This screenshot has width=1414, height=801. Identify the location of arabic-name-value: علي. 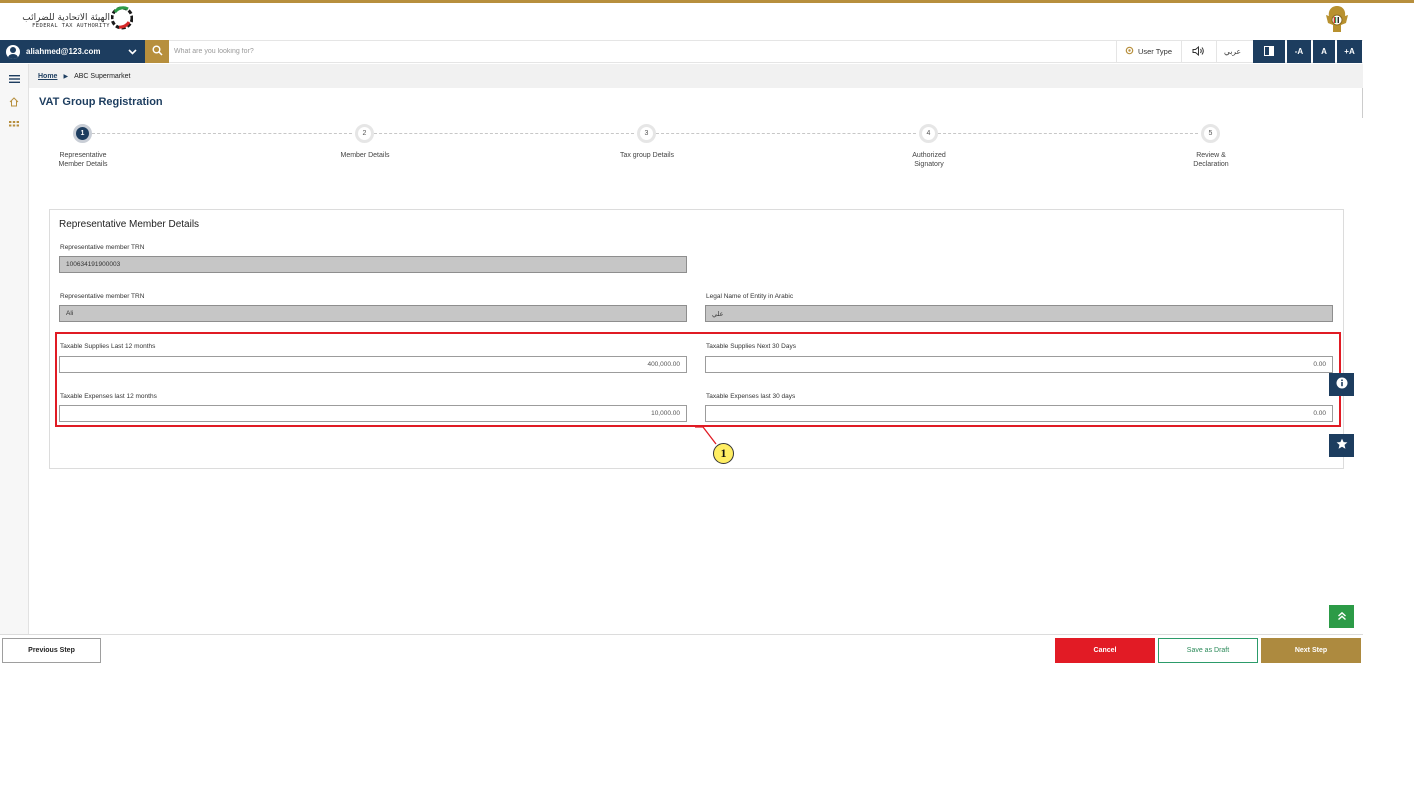
(718, 313).